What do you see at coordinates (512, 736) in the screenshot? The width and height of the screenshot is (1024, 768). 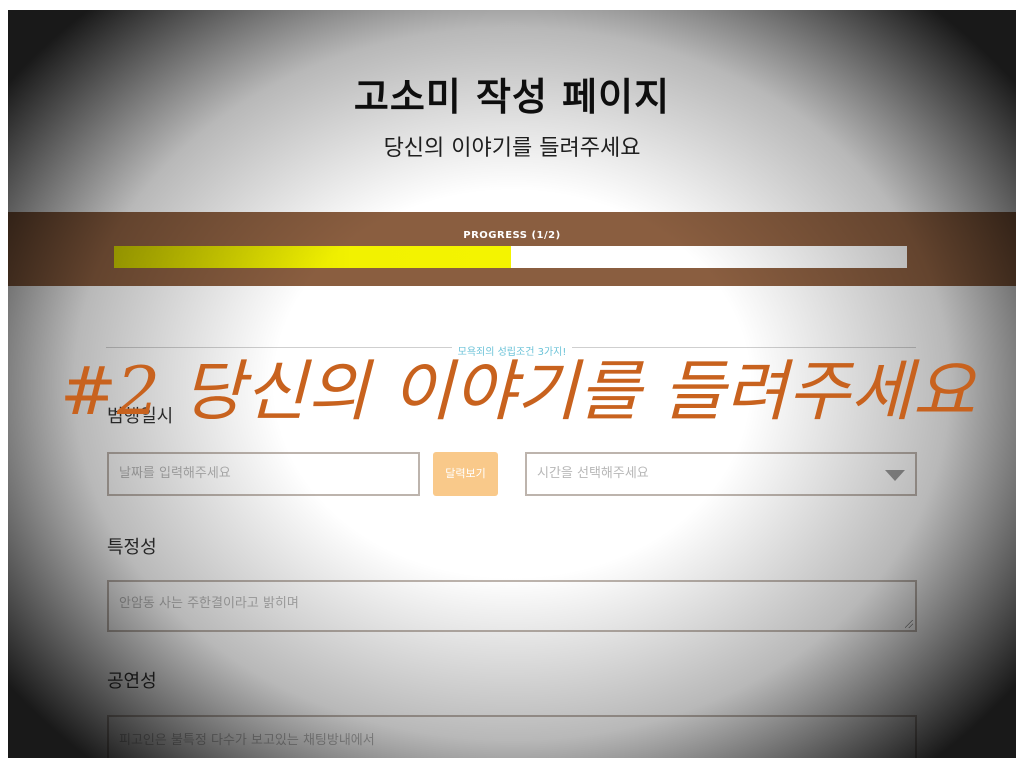 I see `publicity-textarea: 피고인은 불특정 다수가 보고있는 채팅방내에서` at bounding box center [512, 736].